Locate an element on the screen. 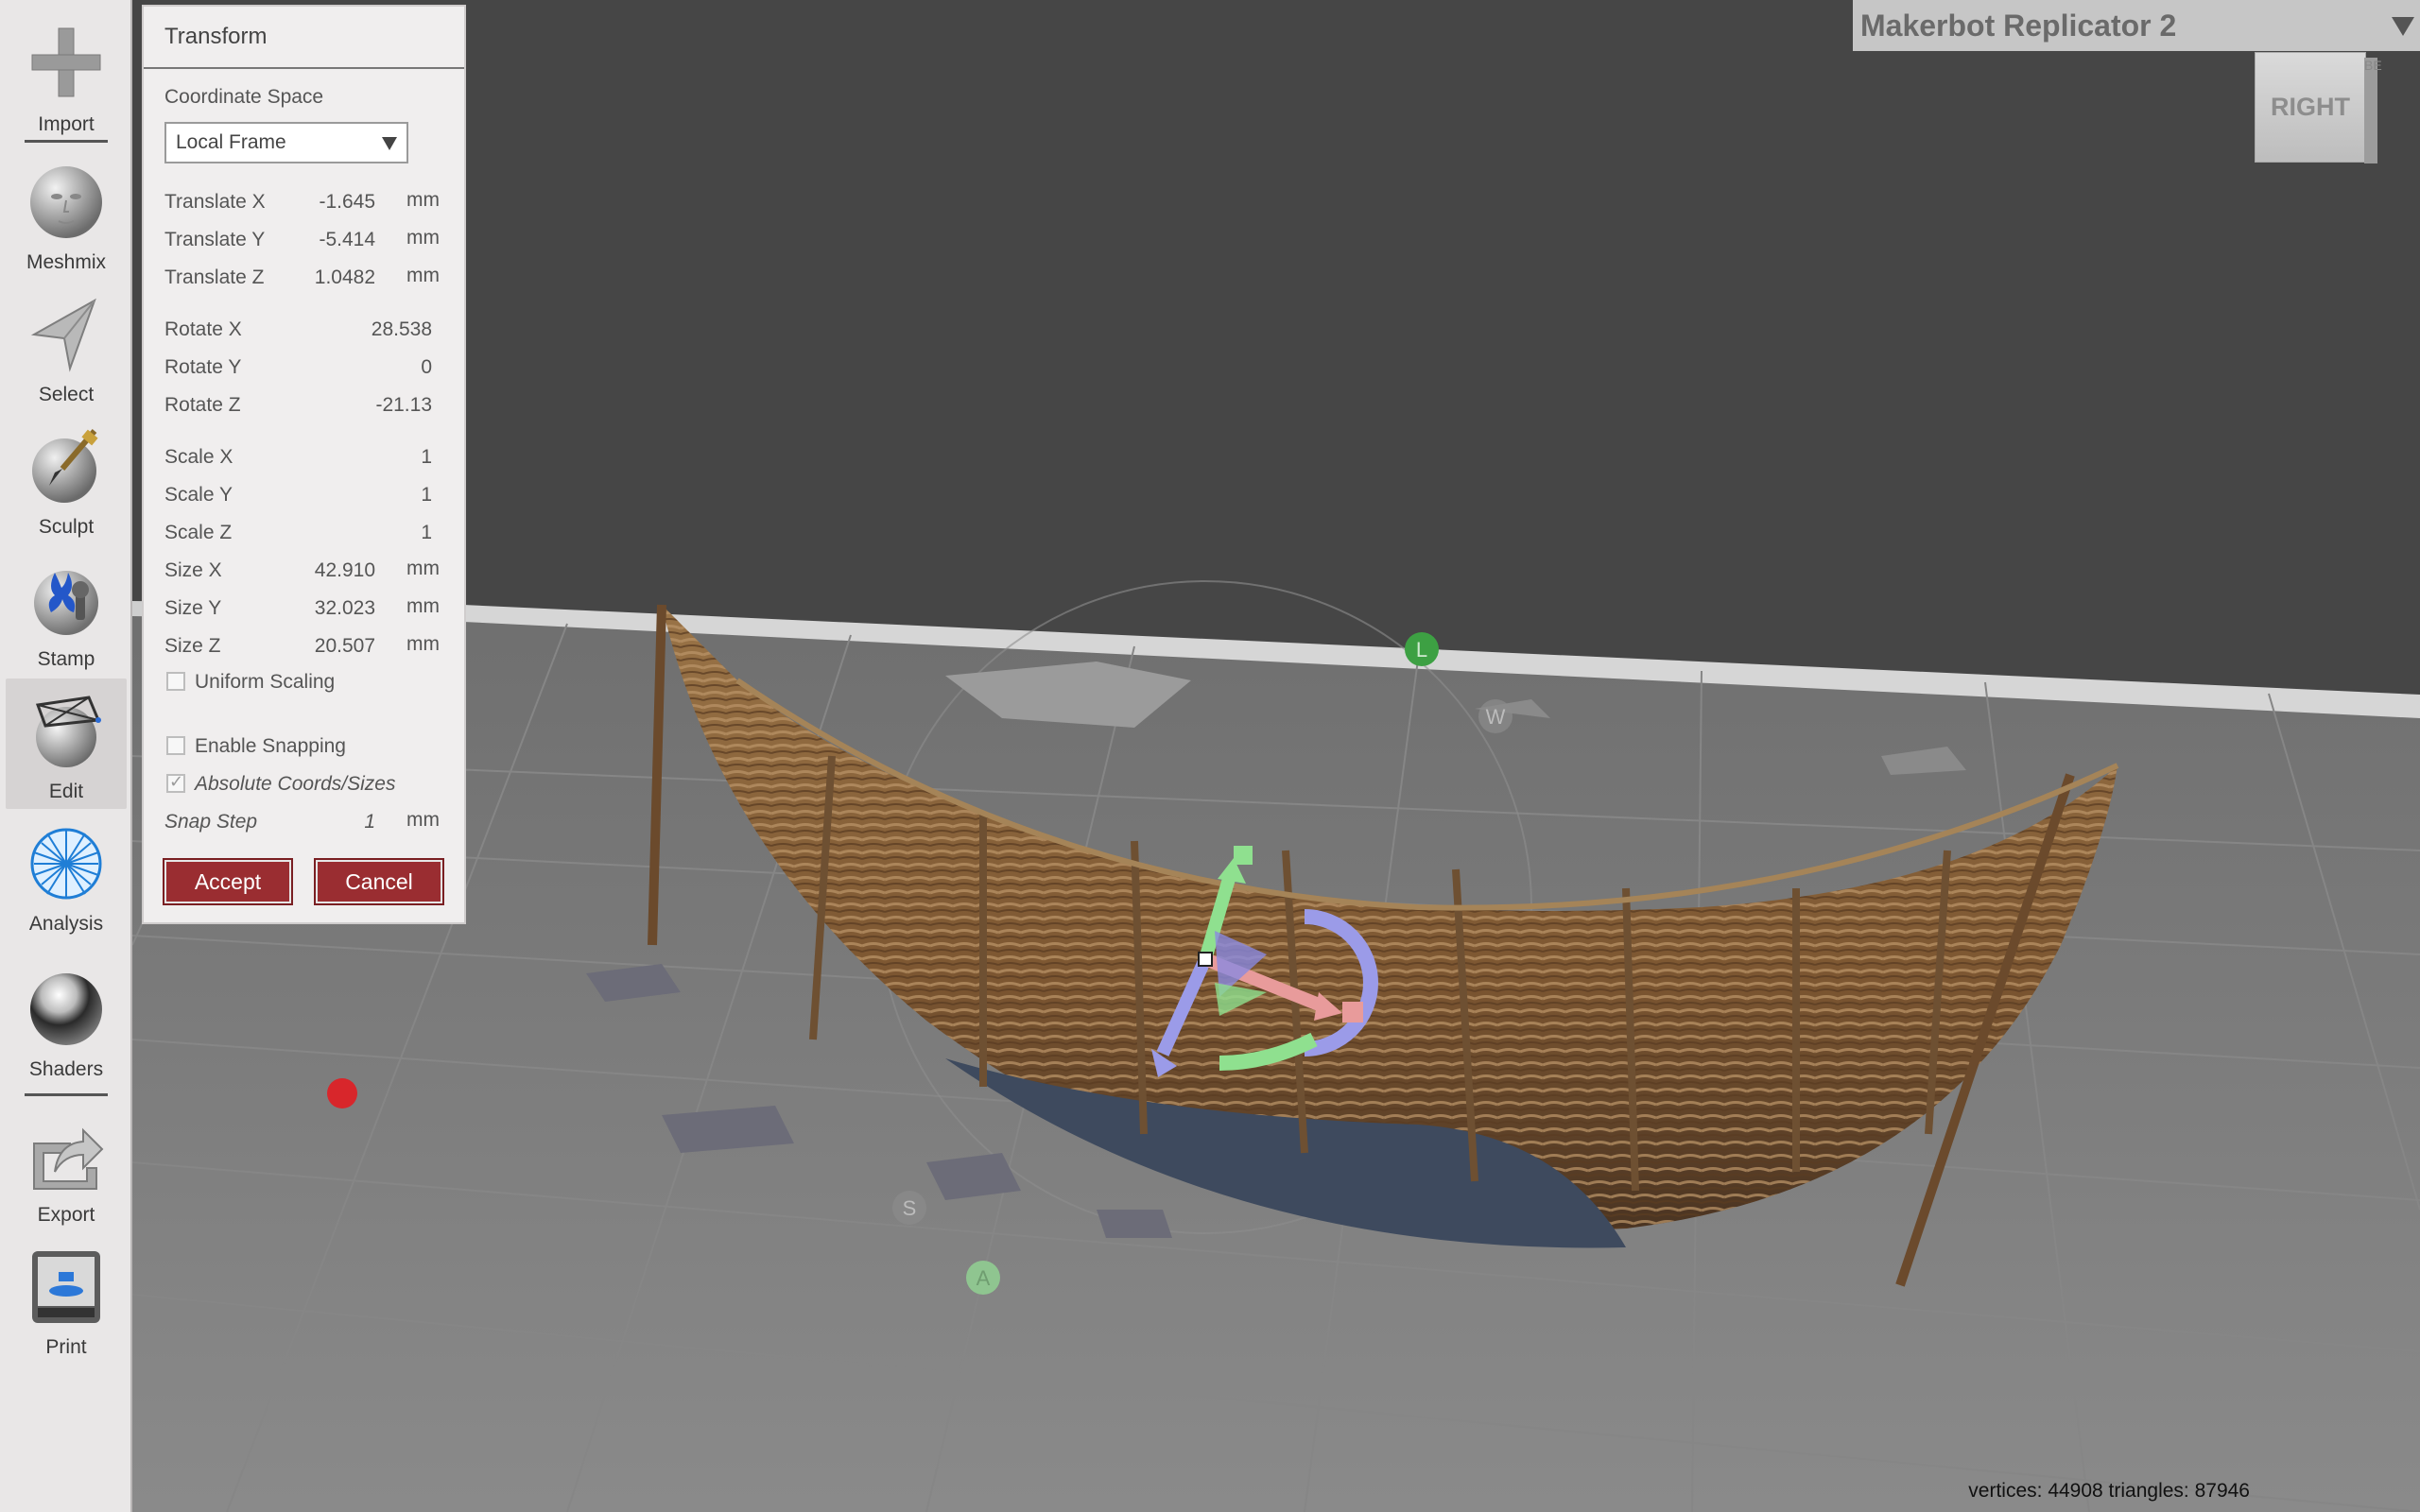 The image size is (2420, 1512). coordinate-space-value: Local Frame is located at coordinates (231, 142).